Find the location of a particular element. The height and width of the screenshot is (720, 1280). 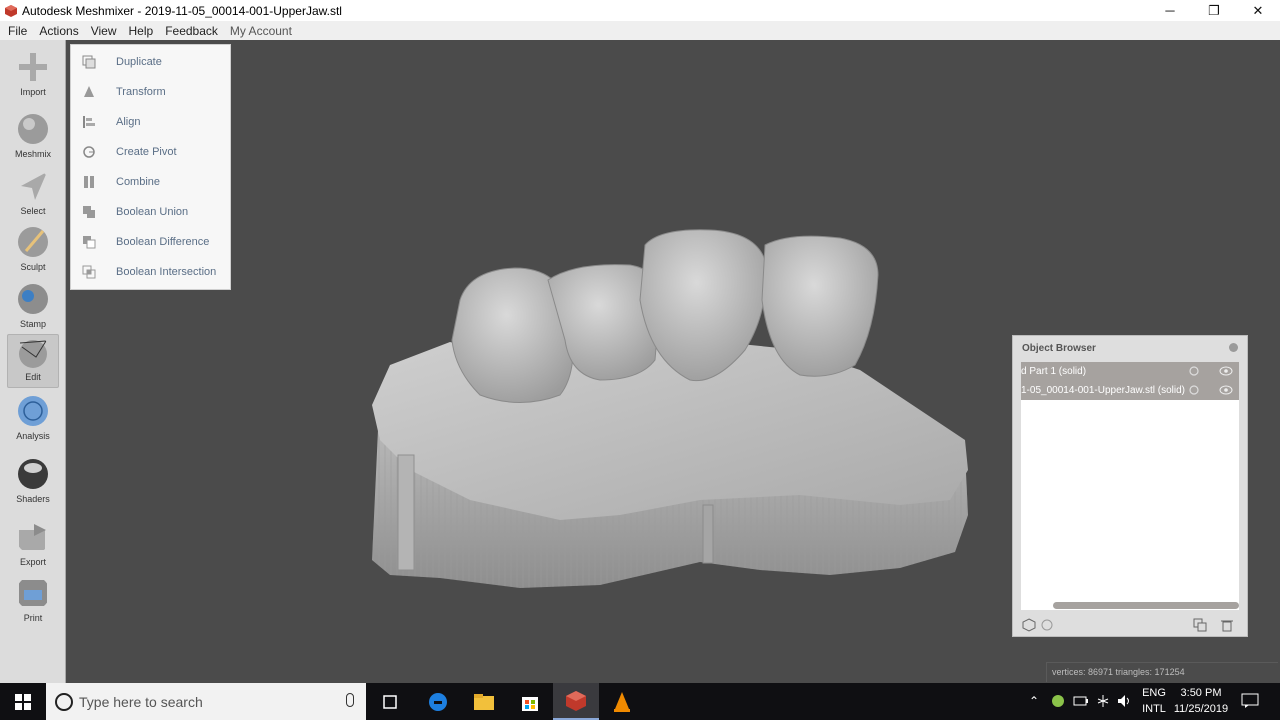

tool-label: Analysis is located at coordinates (33, 436).